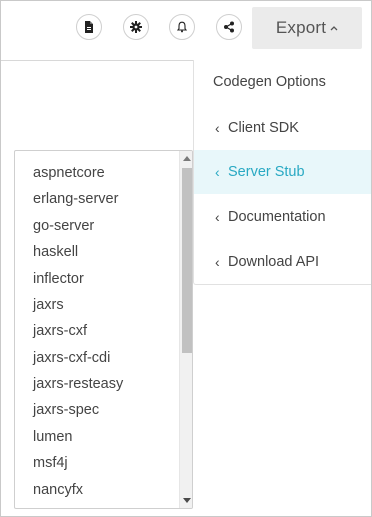 This screenshot has height=517, width=372. I want to click on list-item: go-server, so click(63, 226).